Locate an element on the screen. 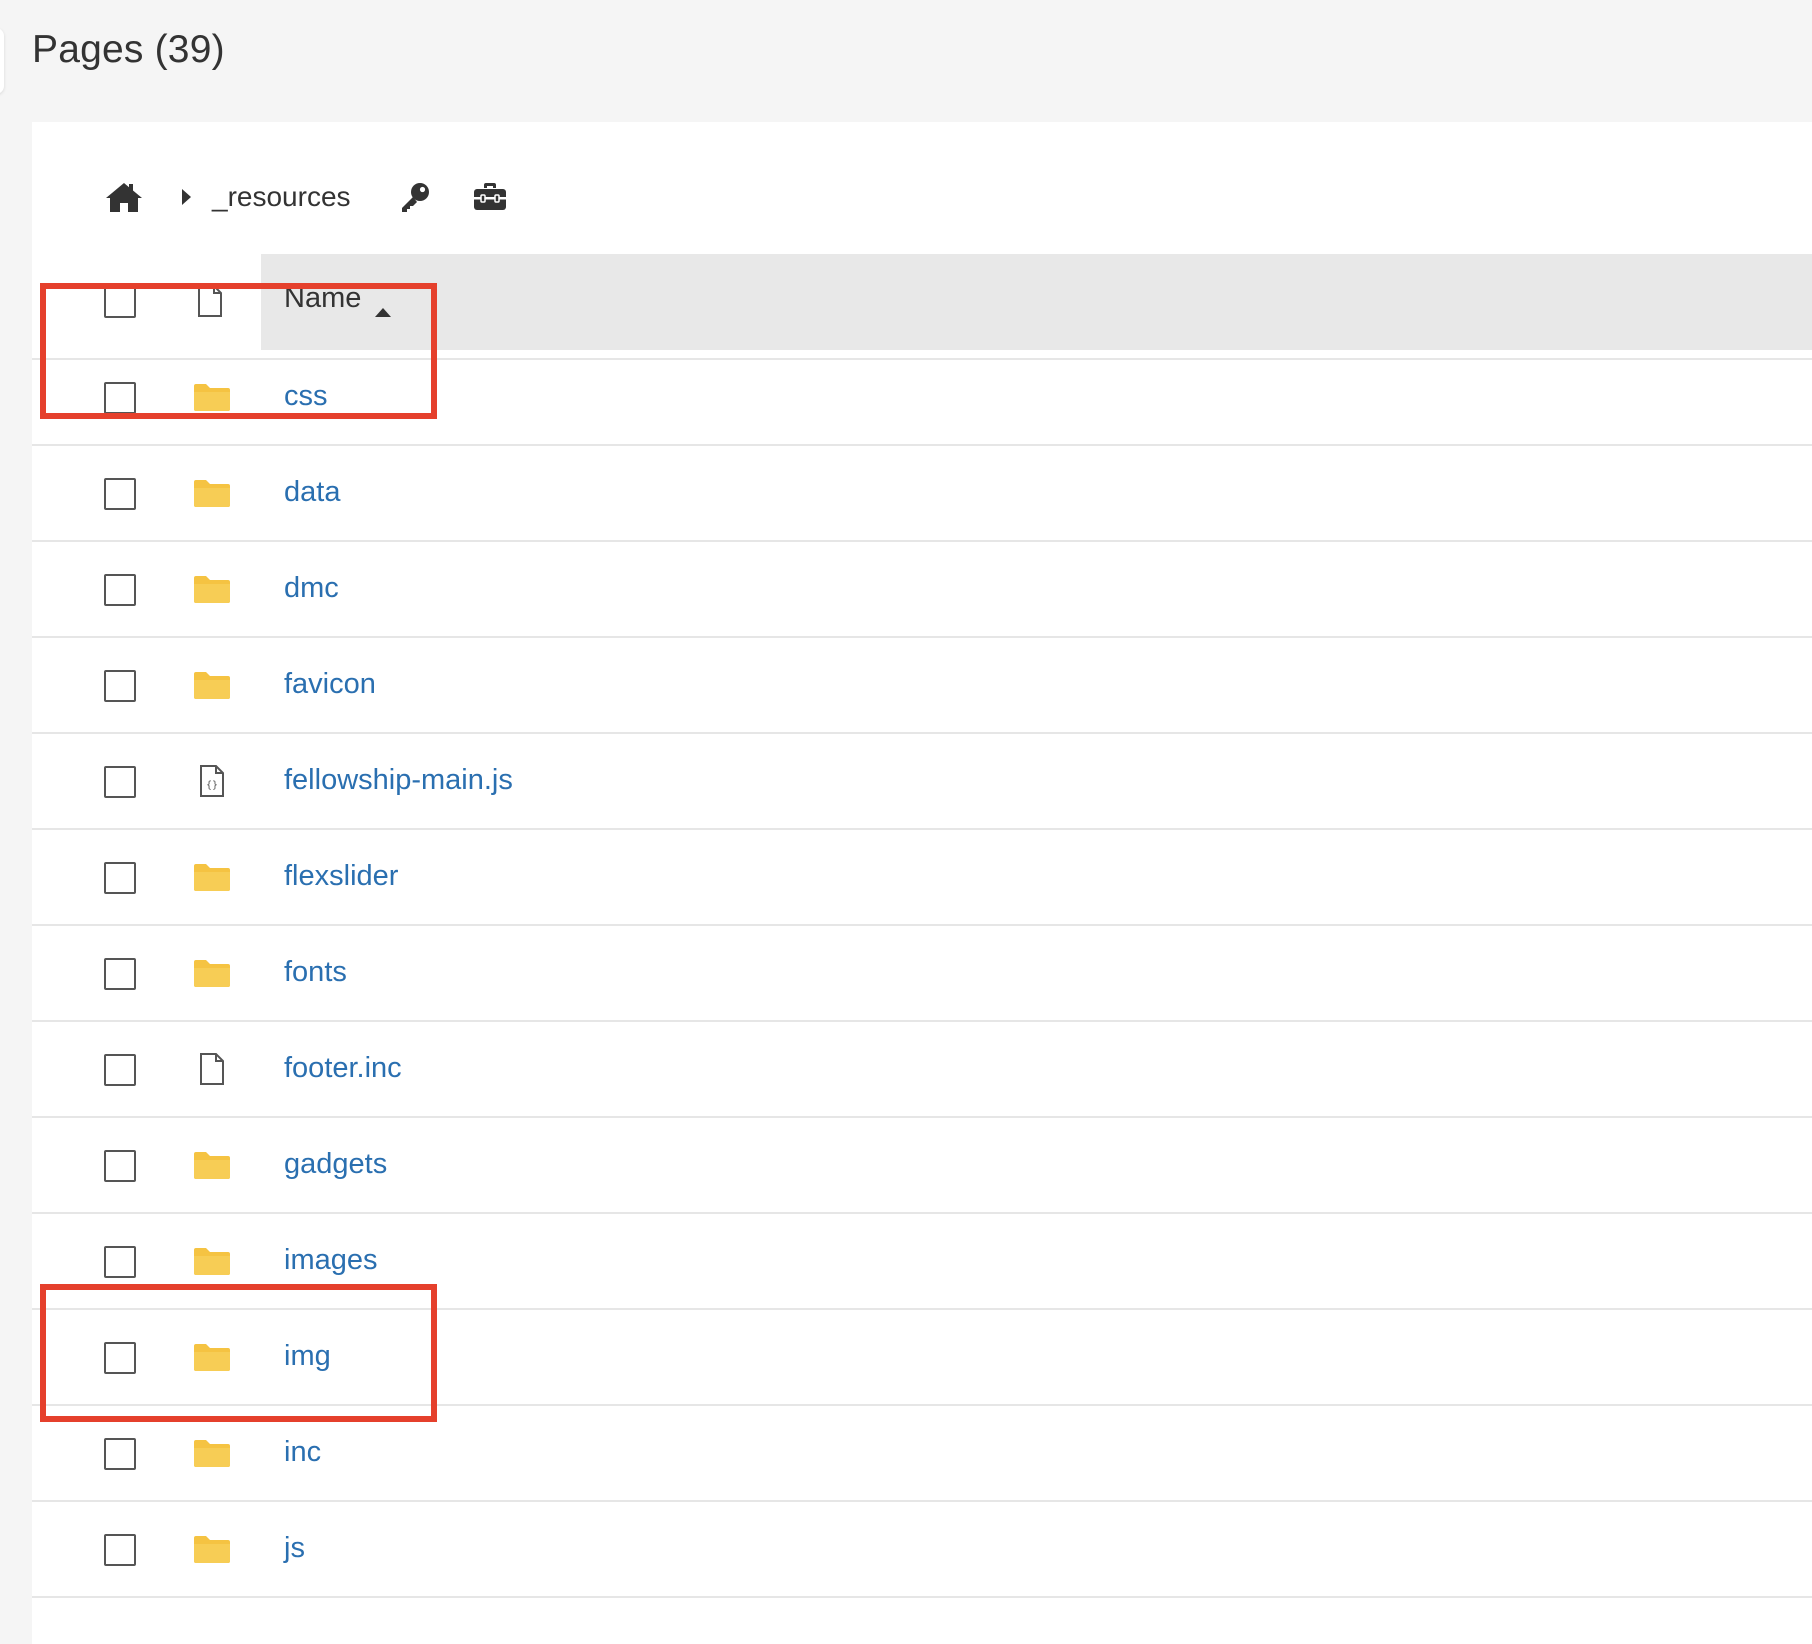 This screenshot has height=1644, width=1812. item-name-link: fellowship-main.js is located at coordinates (398, 780).